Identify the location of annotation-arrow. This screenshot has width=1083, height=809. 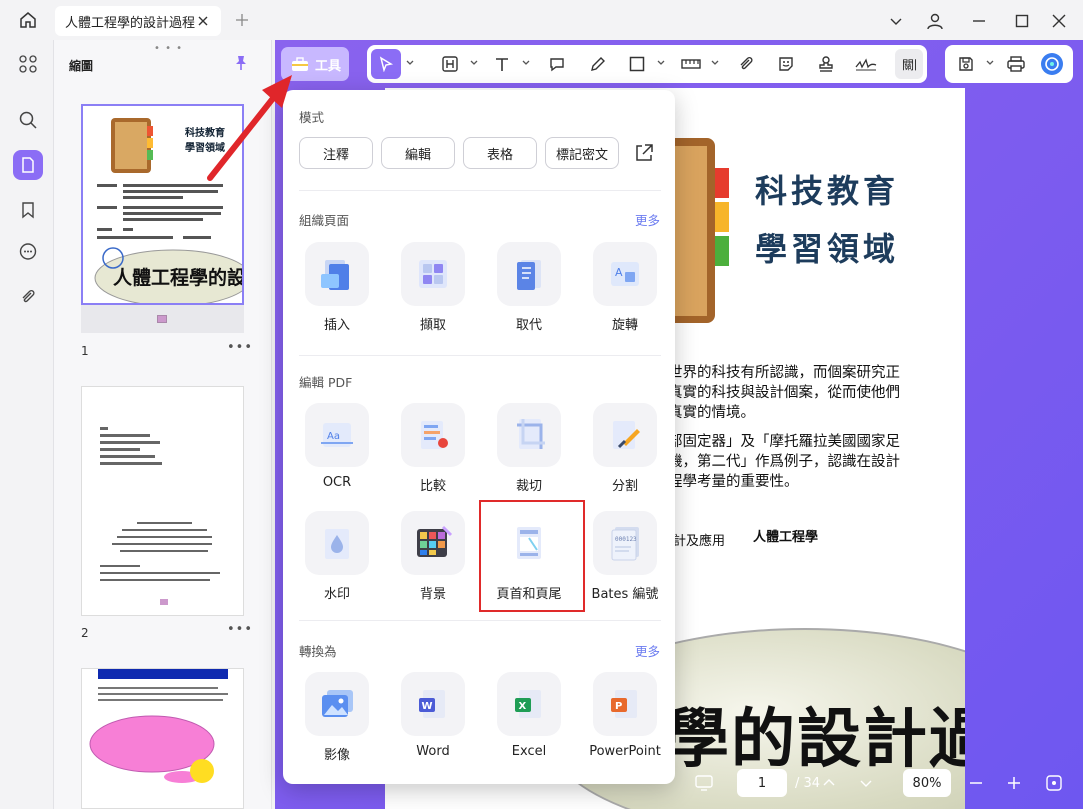
(249, 128).